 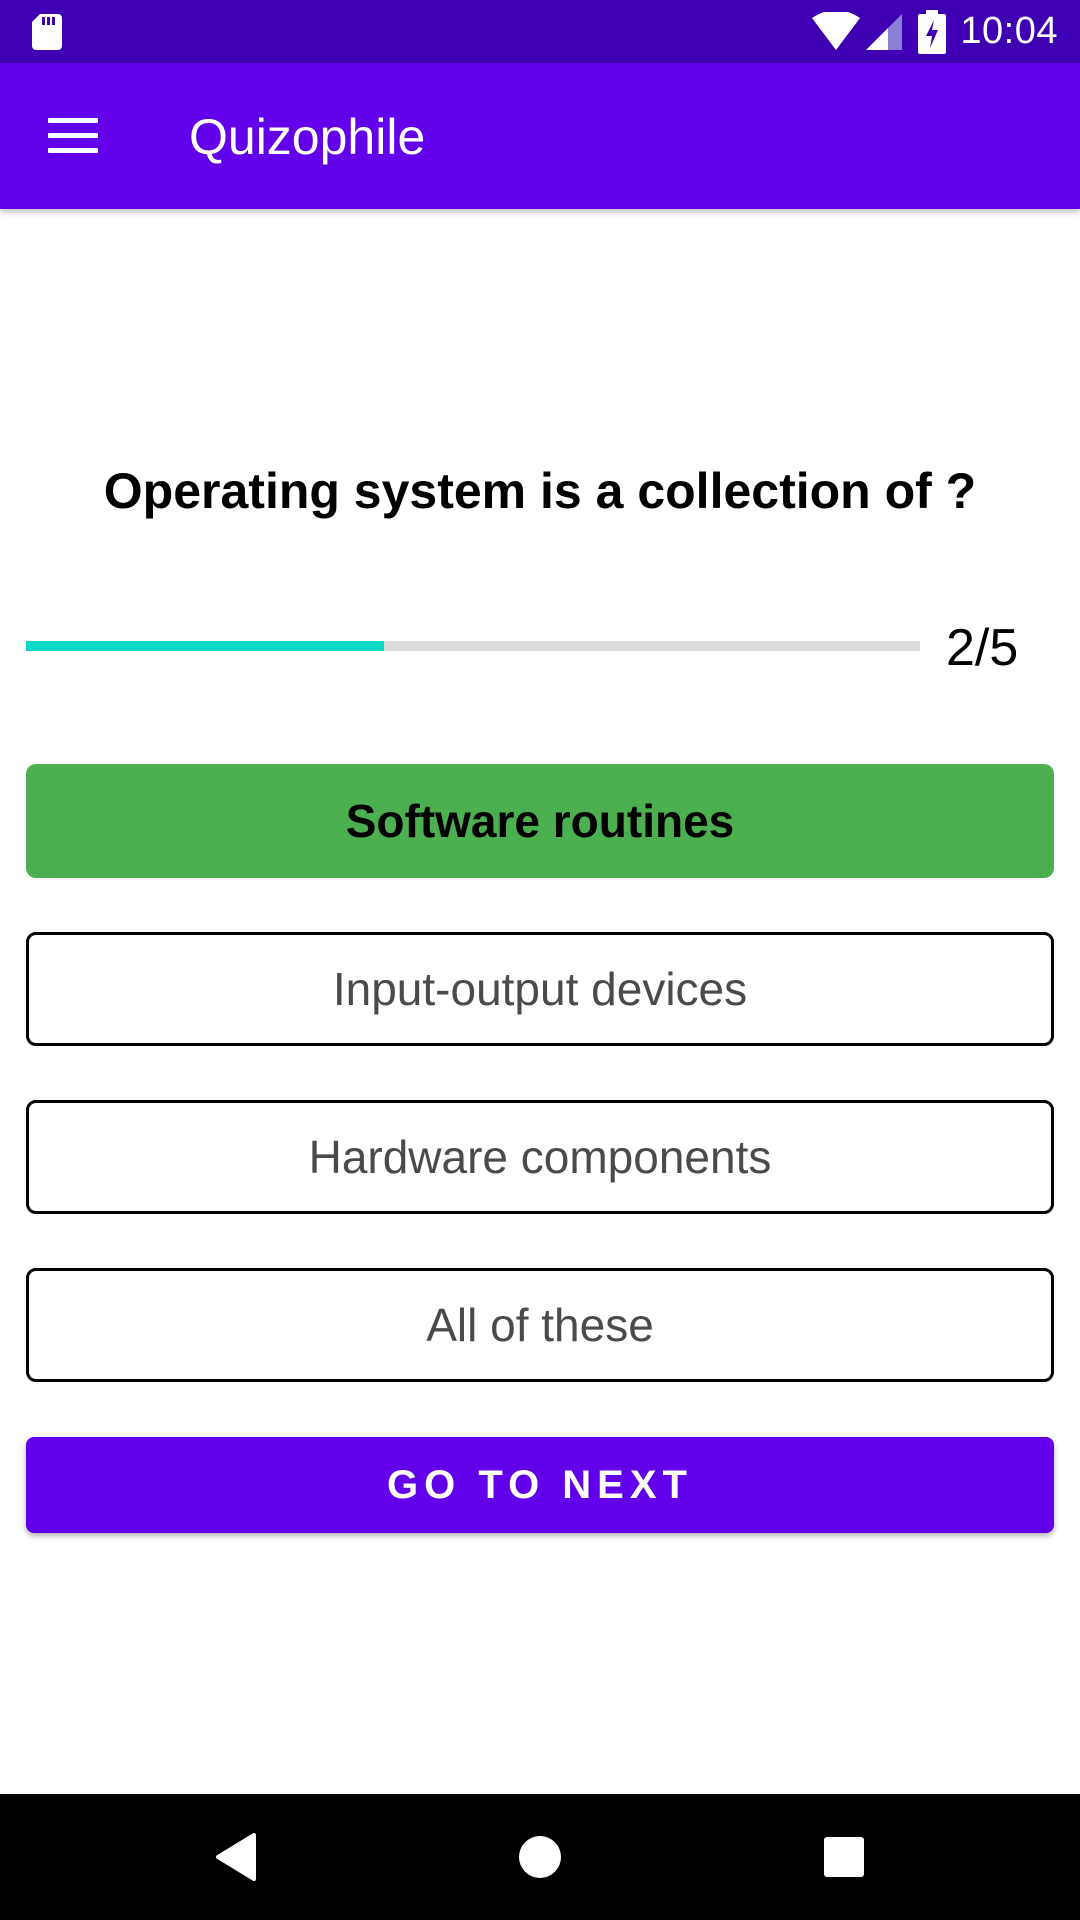 I want to click on option-button-1: Software routines, so click(x=540, y=821).